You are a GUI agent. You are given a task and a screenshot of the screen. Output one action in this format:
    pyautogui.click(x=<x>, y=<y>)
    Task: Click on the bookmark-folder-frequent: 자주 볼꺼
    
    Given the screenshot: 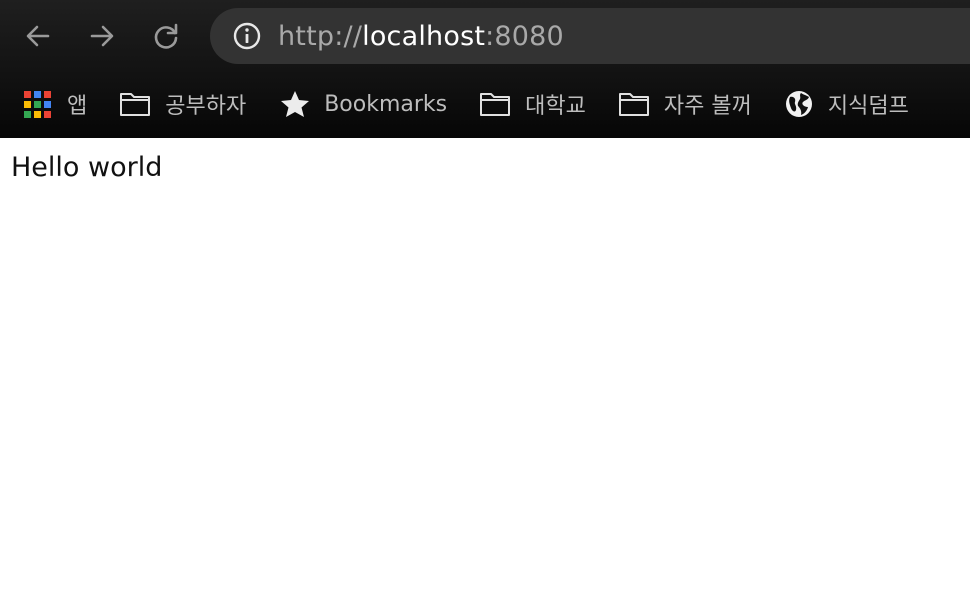 What is the action you would take?
    pyautogui.click(x=685, y=104)
    